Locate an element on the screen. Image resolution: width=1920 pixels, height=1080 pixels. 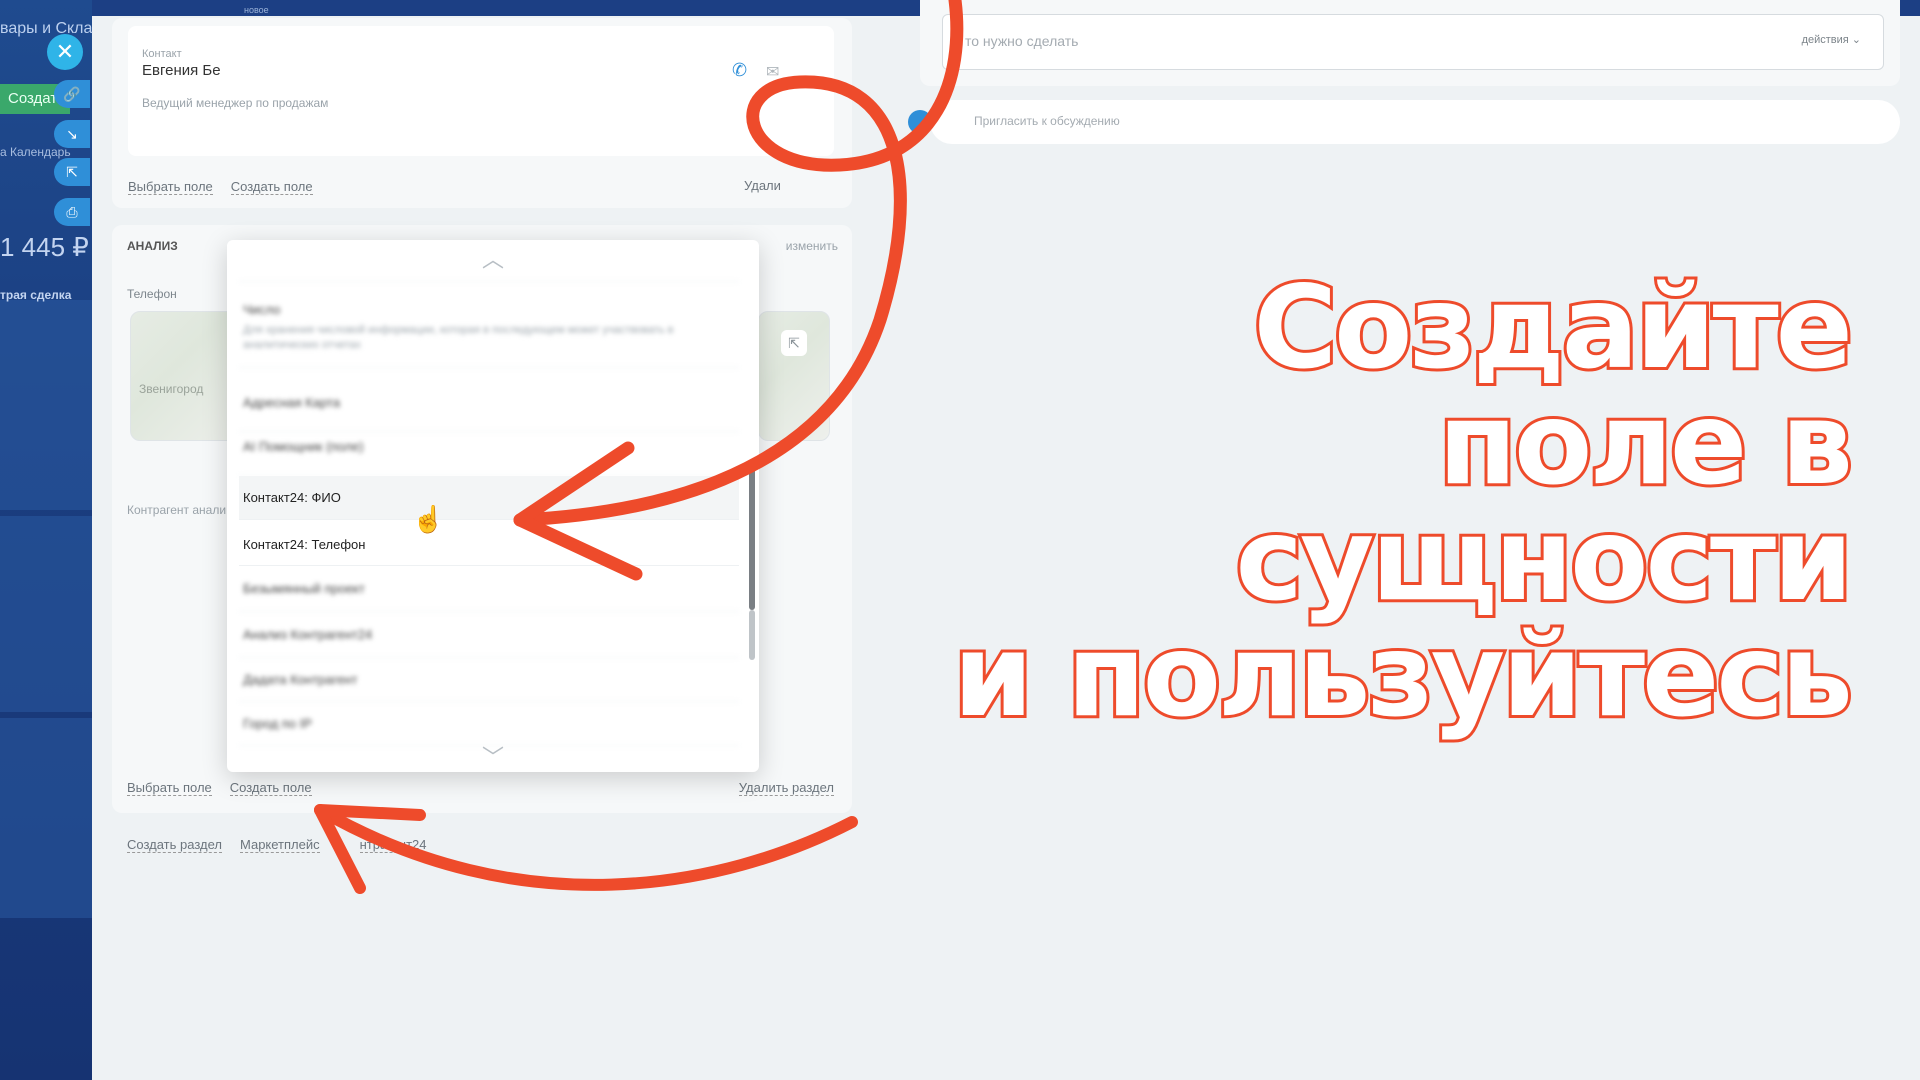
invite-text: Пригласить к обсуждению is located at coordinates (1047, 121).